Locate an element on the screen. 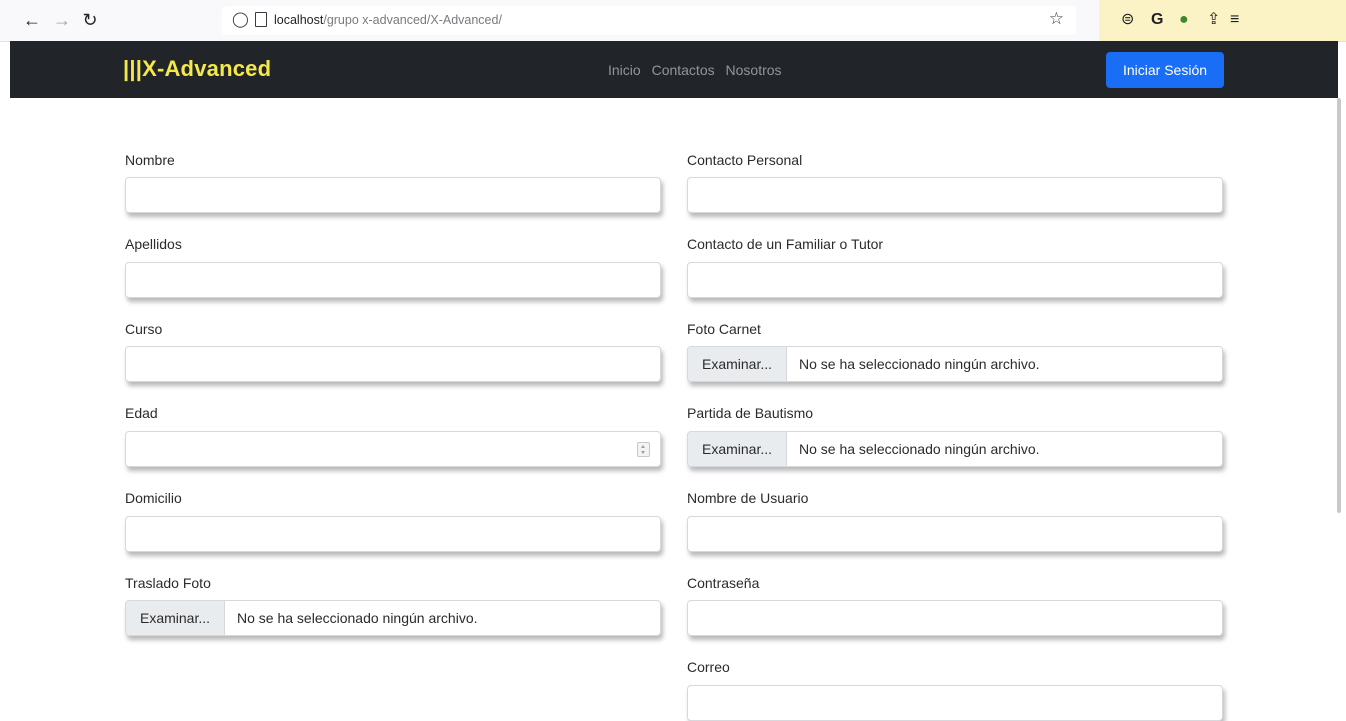  contrasena-input is located at coordinates (955, 618).